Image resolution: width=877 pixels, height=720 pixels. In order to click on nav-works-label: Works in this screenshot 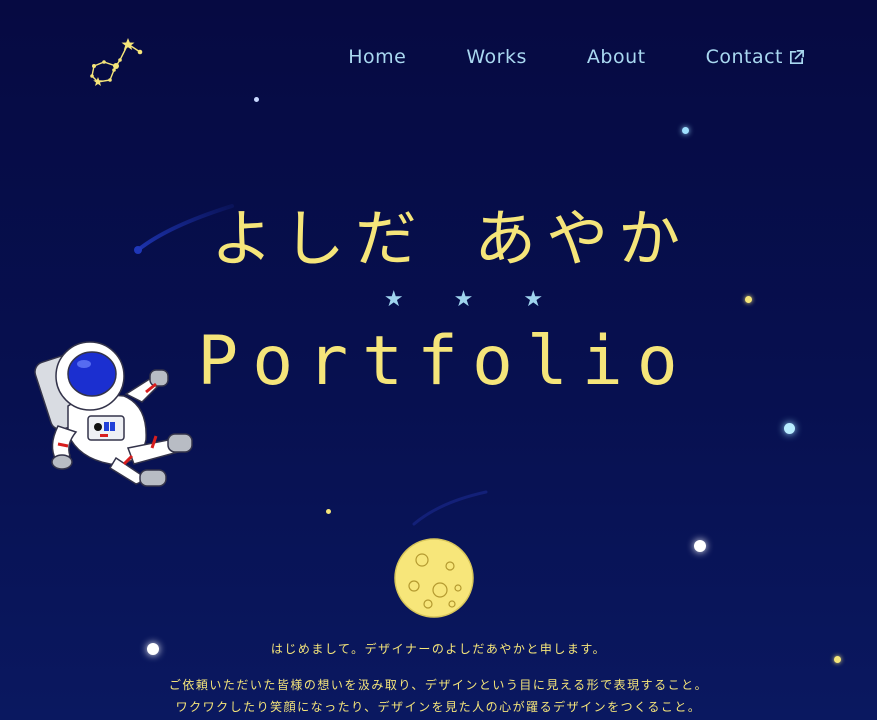, I will do `click(496, 57)`.